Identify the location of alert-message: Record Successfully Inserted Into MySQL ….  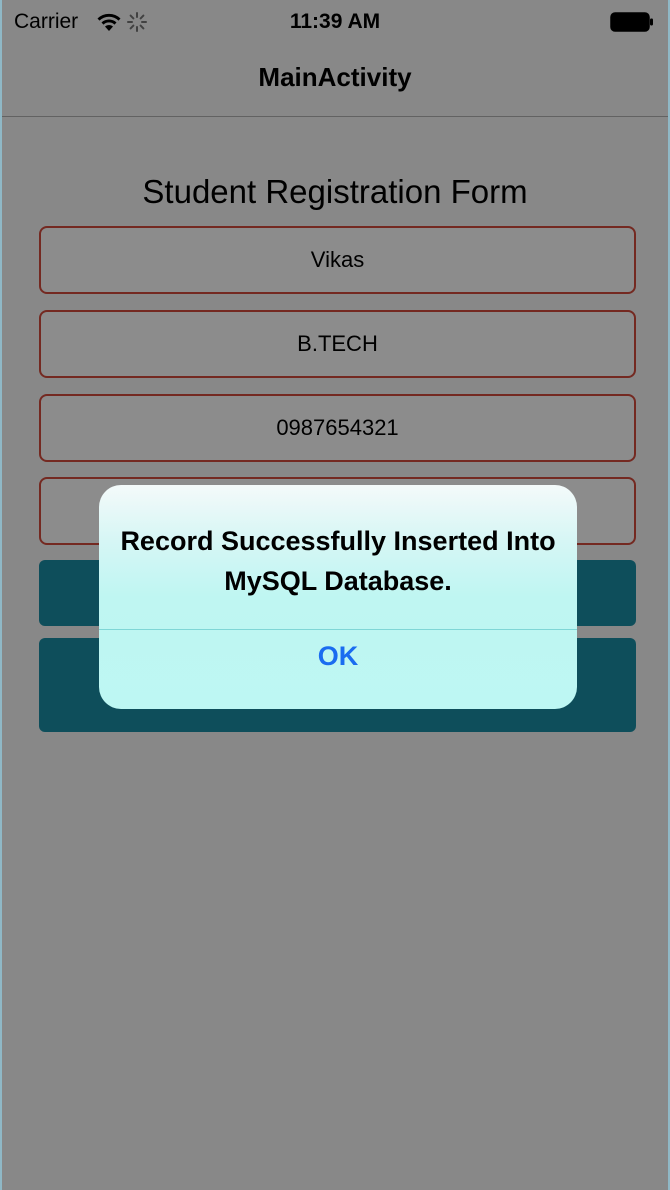
(338, 561).